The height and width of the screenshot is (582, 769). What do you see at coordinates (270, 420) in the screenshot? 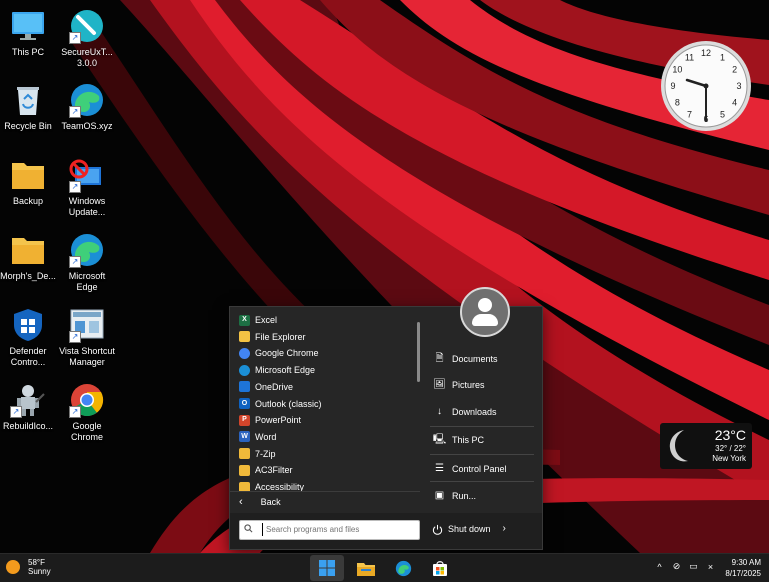
I see `program-item: P PowerPoint` at bounding box center [270, 420].